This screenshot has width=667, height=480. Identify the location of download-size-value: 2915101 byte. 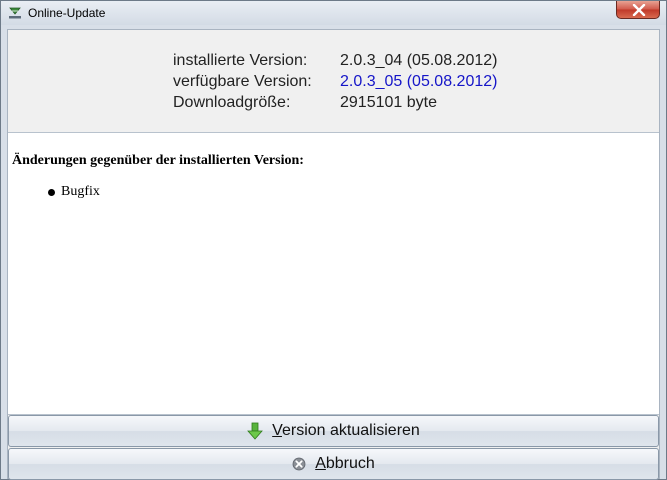
(388, 102).